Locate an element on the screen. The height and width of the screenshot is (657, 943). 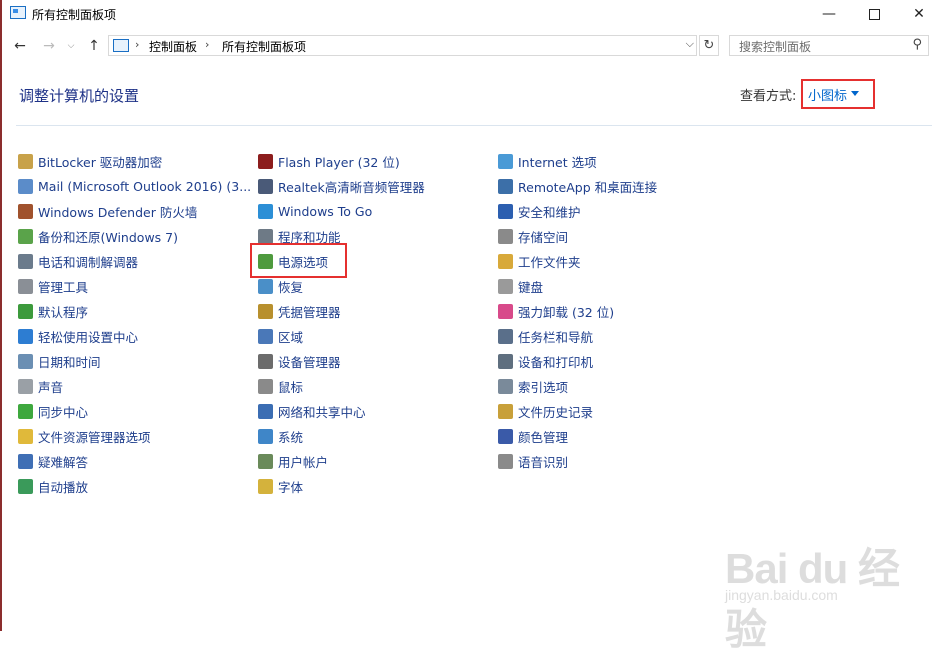
caret-down-icon is located at coordinates (855, 93).